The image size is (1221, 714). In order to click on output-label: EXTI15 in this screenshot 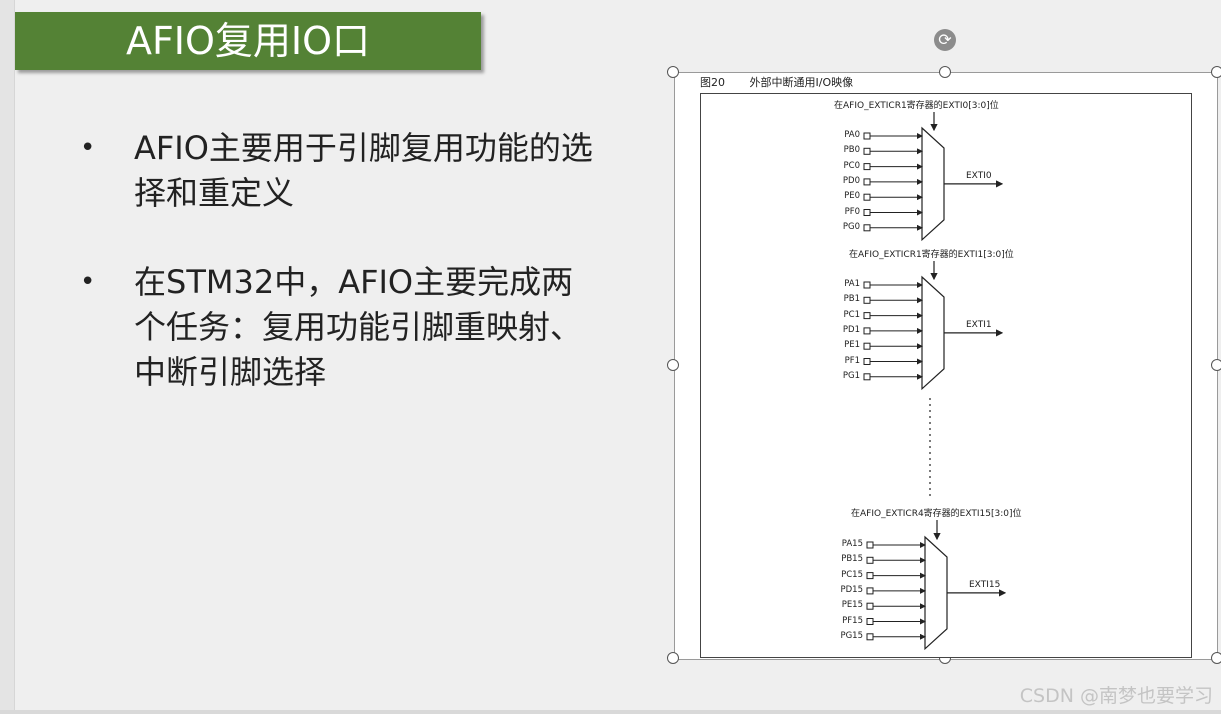, I will do `click(985, 584)`.